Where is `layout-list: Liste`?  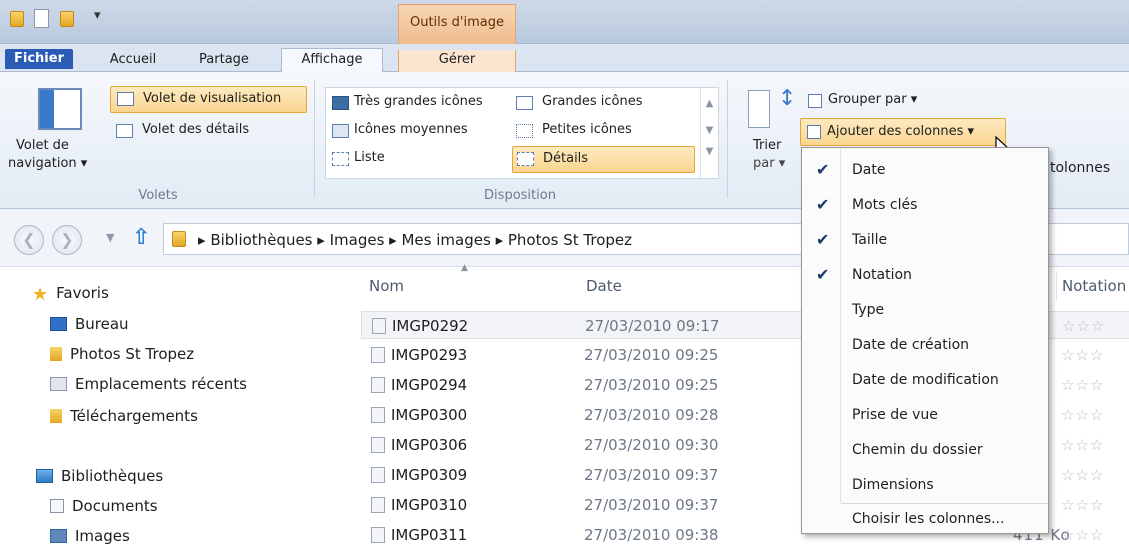
layout-list: Liste is located at coordinates (358, 158).